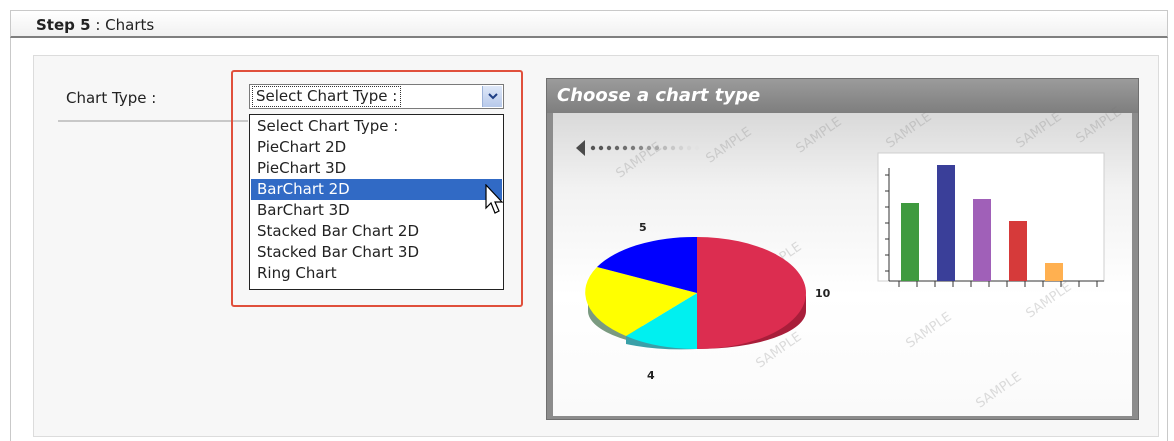  Describe the element at coordinates (153, 121) in the screenshot. I see `label-divider` at that location.